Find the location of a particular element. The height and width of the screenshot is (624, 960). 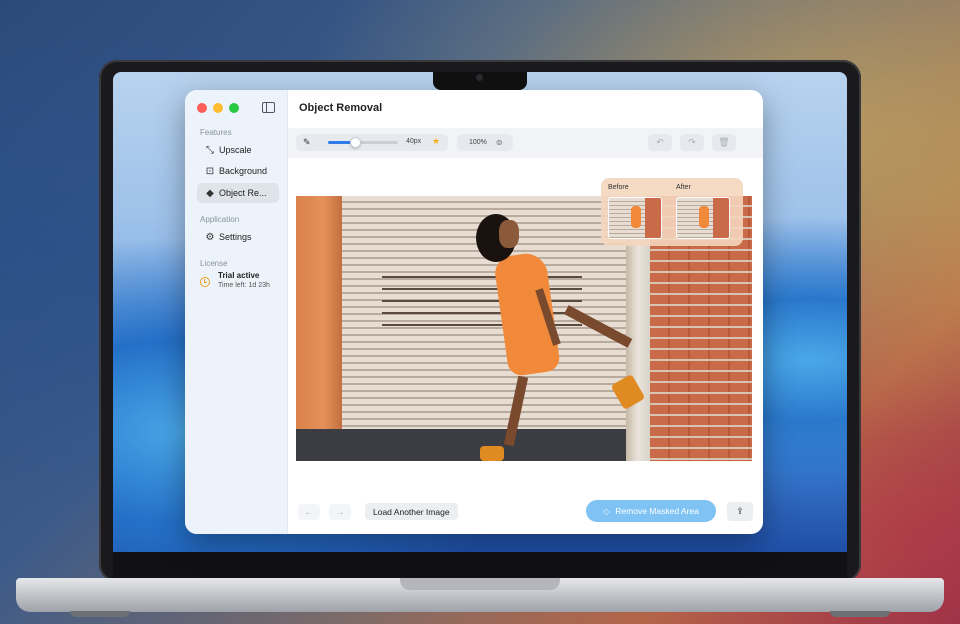

license-time-left: Time left: 1d 23h is located at coordinates (244, 285).